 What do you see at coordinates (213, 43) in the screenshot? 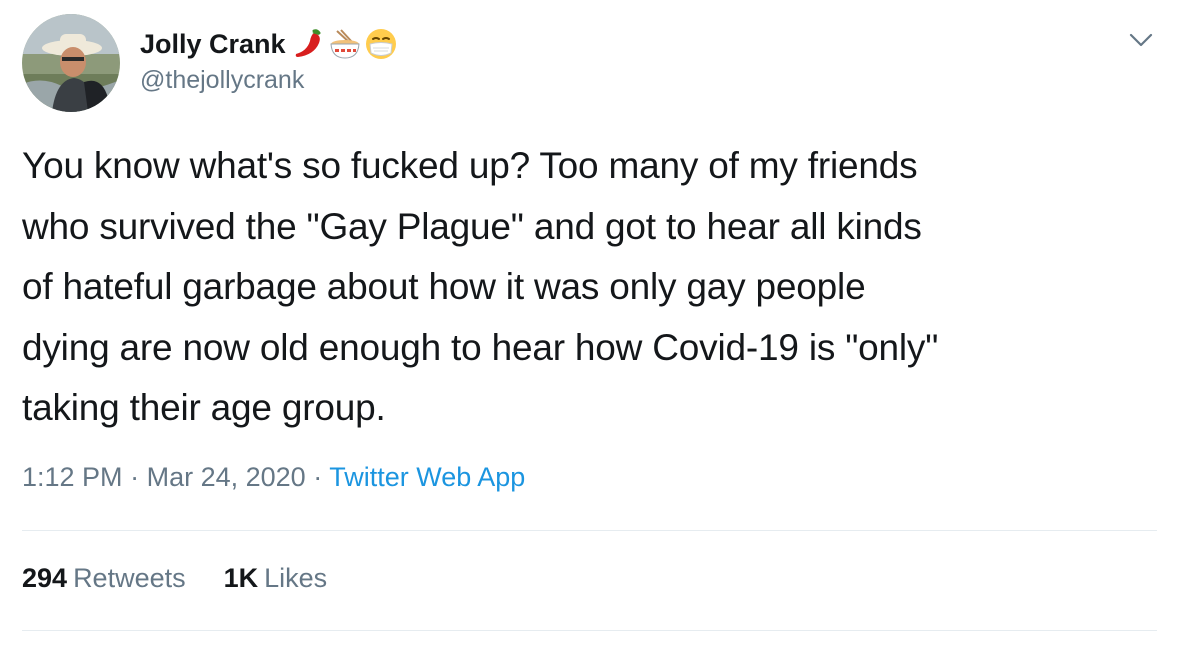
I see `display-name: Jolly Crank` at bounding box center [213, 43].